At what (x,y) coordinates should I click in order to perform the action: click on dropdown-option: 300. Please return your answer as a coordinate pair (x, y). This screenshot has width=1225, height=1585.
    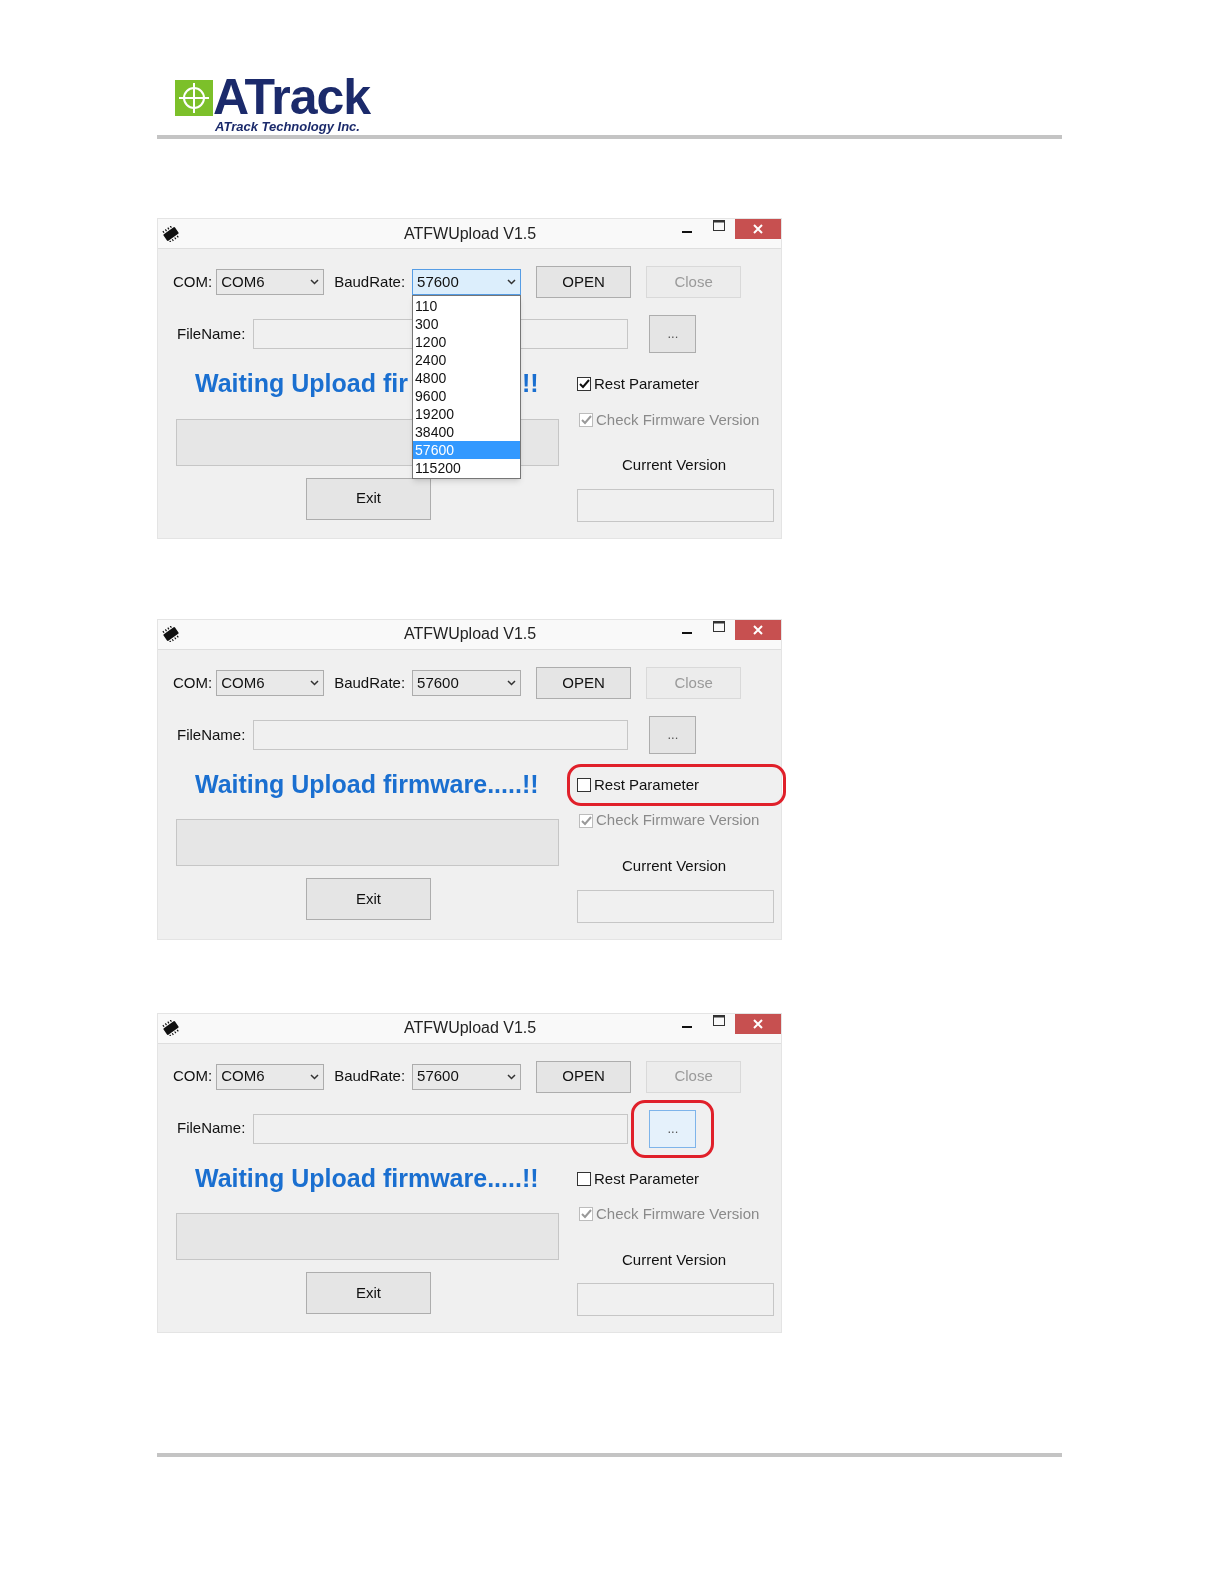
    Looking at the image, I should click on (467, 324).